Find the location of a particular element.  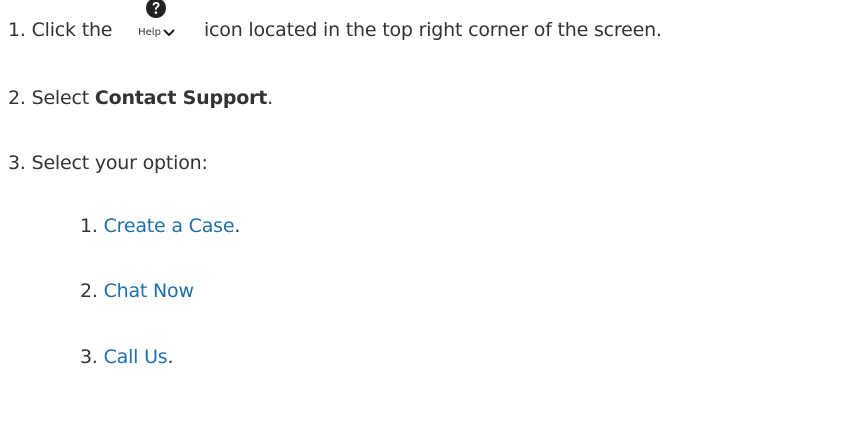

step-suffix: . is located at coordinates (270, 98).